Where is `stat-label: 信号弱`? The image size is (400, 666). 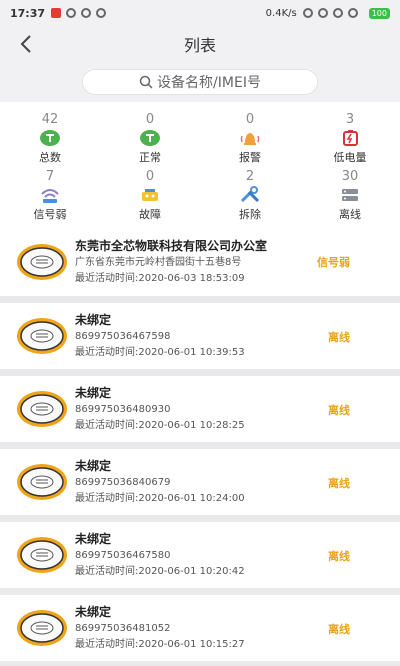 stat-label: 信号弱 is located at coordinates (50, 214).